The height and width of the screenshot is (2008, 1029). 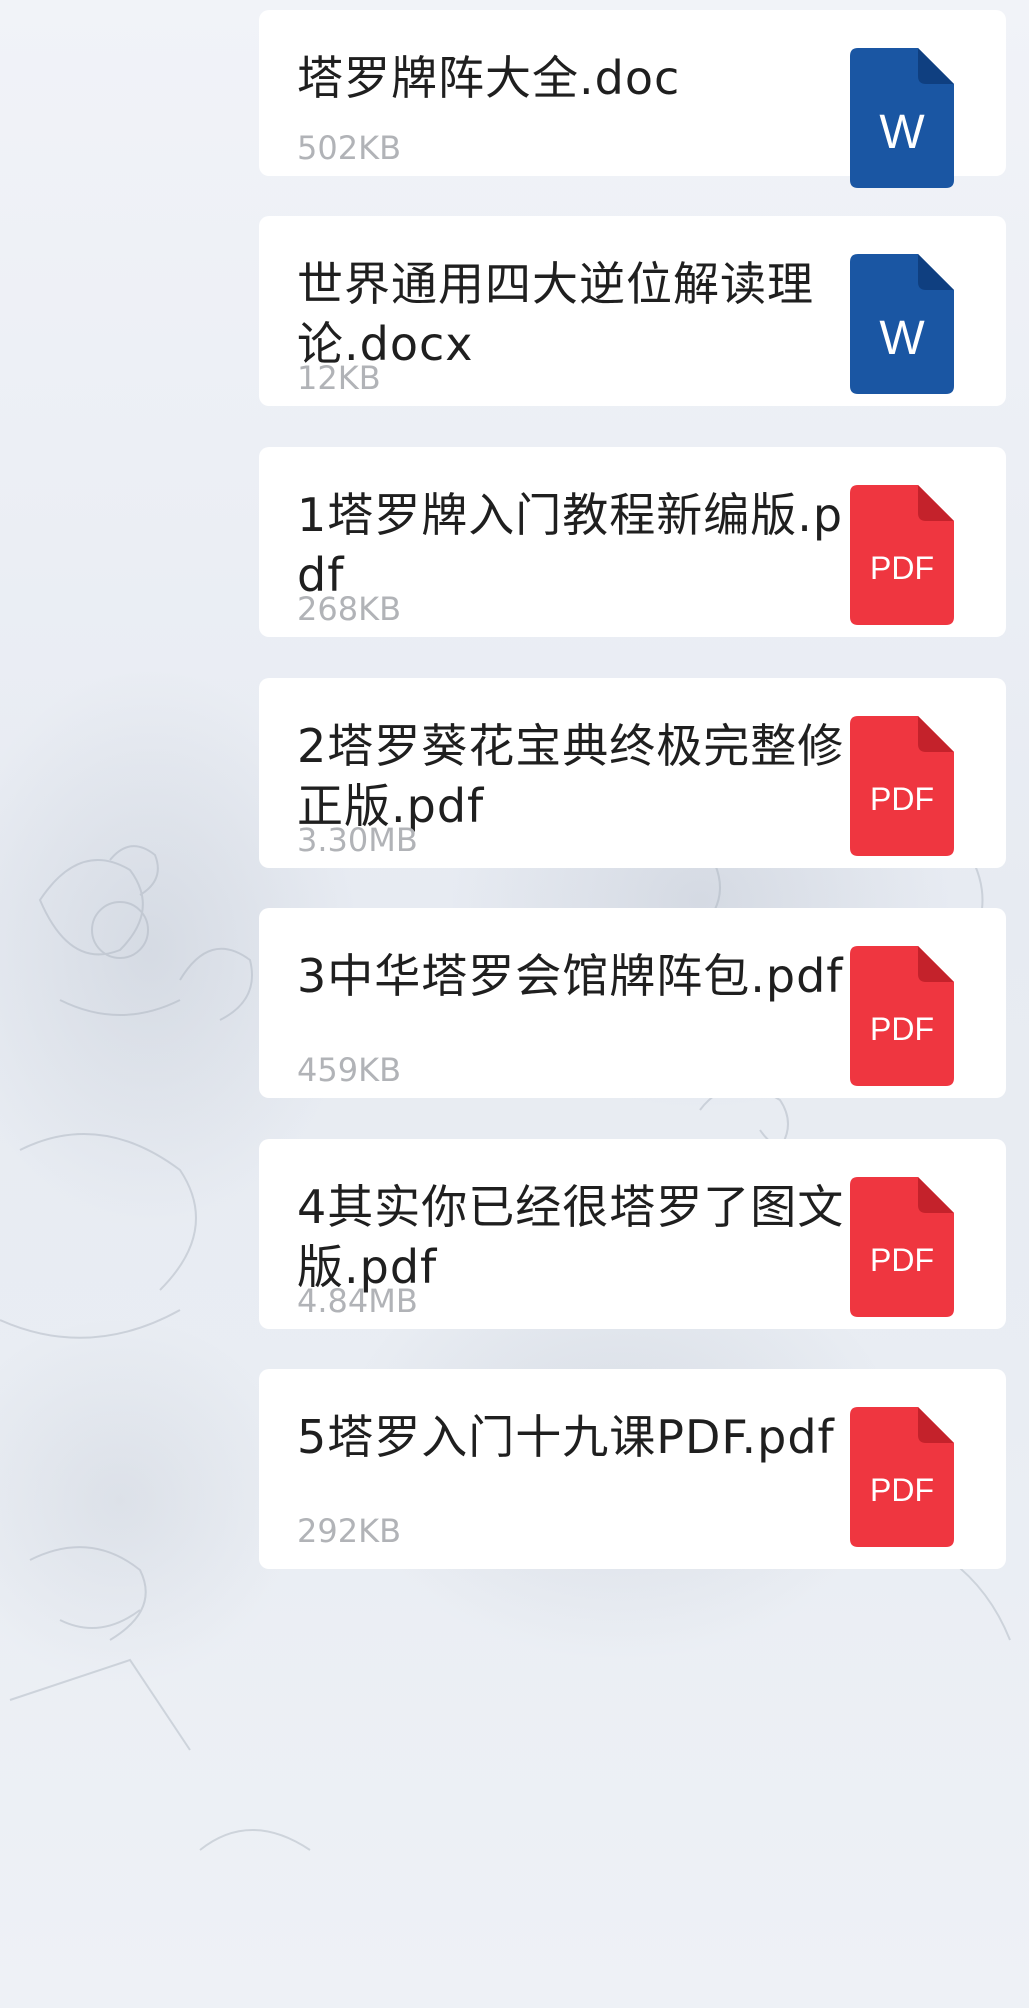 What do you see at coordinates (570, 976) in the screenshot?
I see `file-name: 3中华塔罗会馆牌阵包.pdf` at bounding box center [570, 976].